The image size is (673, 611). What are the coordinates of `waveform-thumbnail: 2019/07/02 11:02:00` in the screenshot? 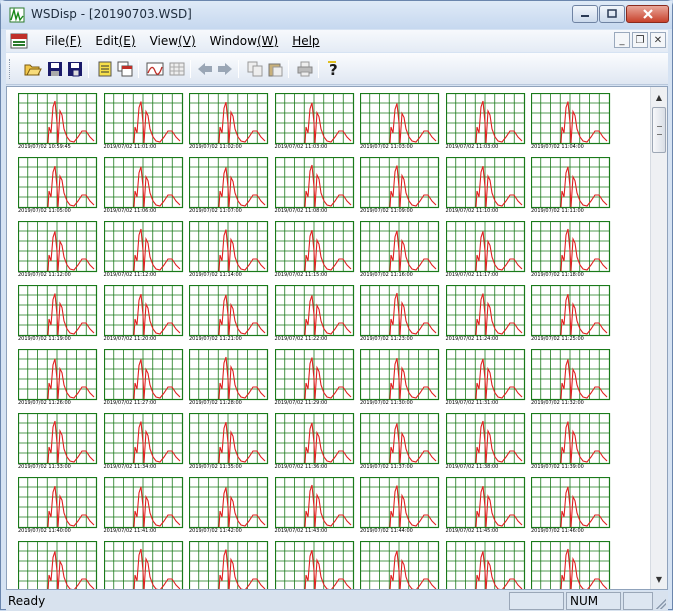 It's located at (229, 123).